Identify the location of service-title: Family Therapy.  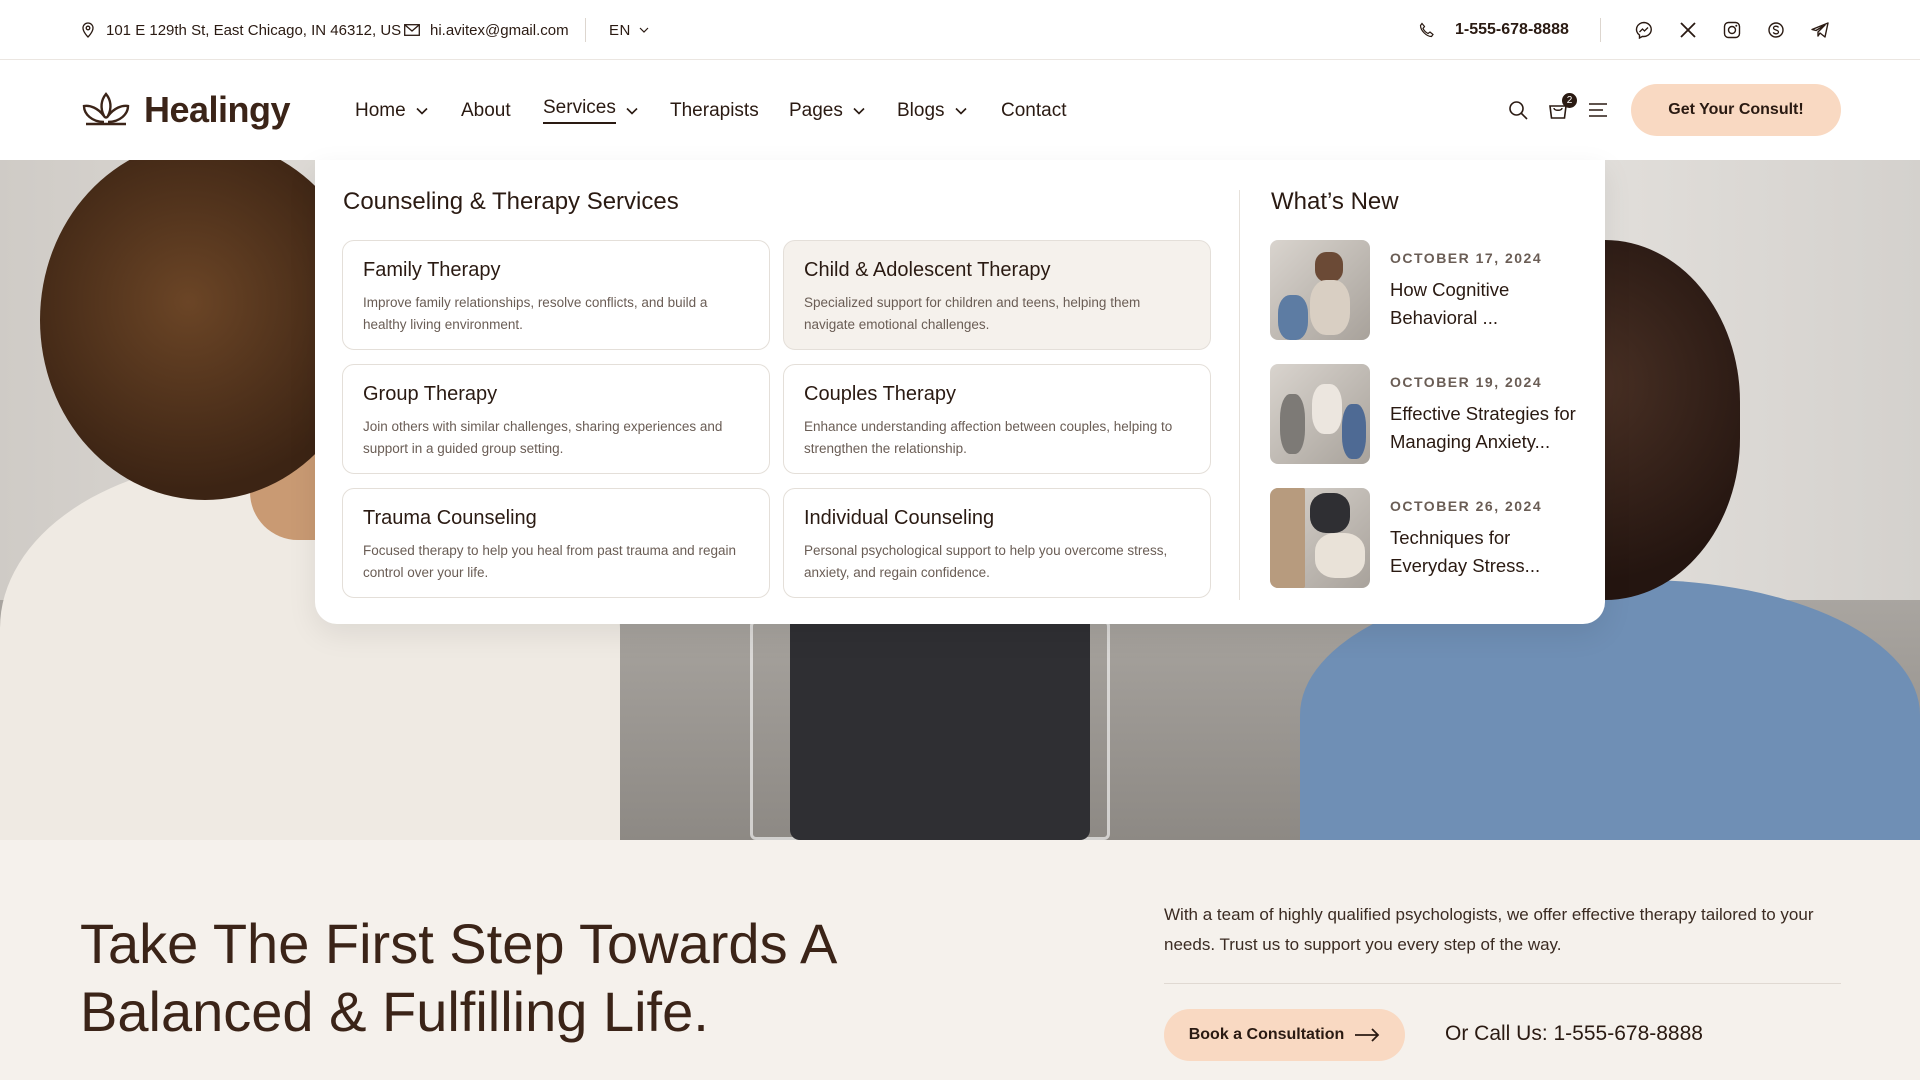
(432, 270).